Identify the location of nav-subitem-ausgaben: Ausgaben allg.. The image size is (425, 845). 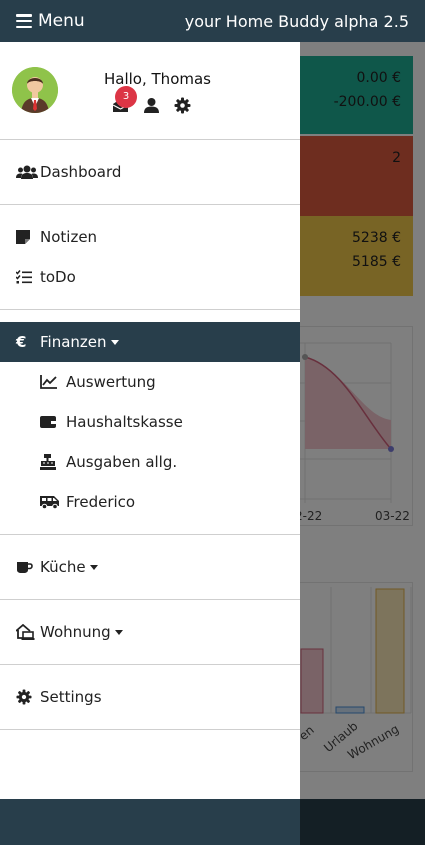
(150, 462).